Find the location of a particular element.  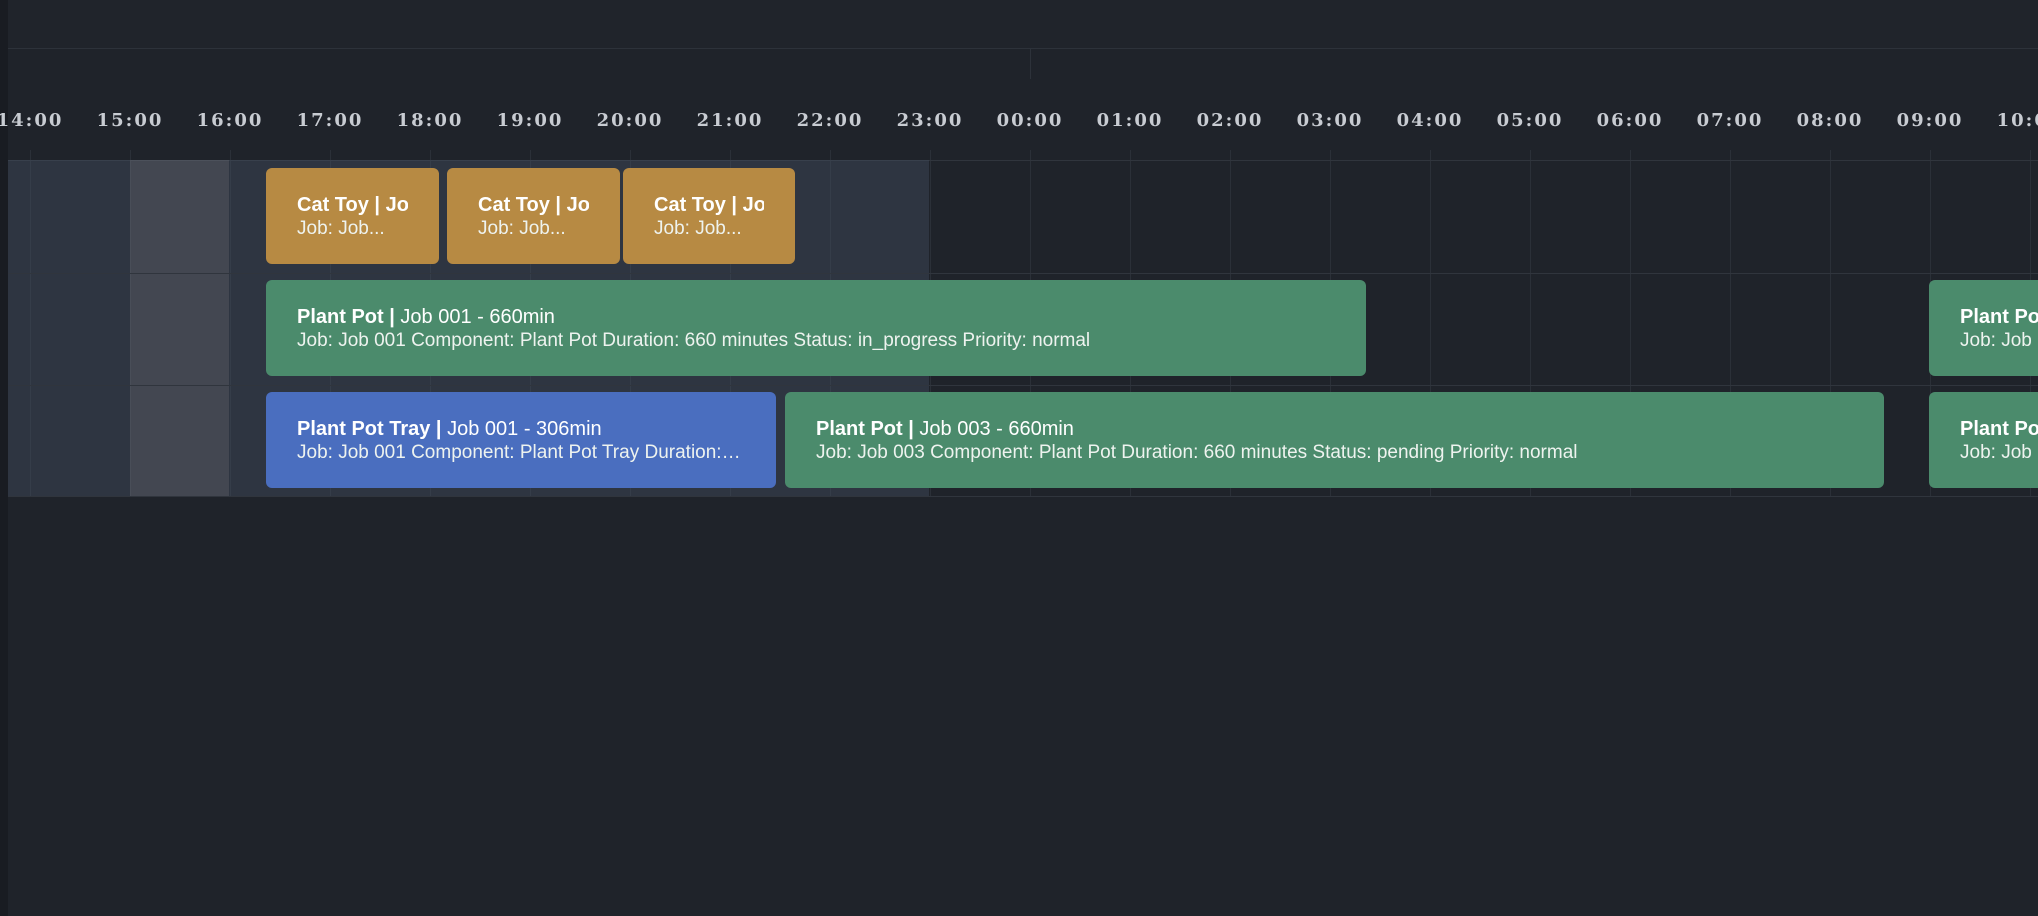

left-border is located at coordinates (4, 458).